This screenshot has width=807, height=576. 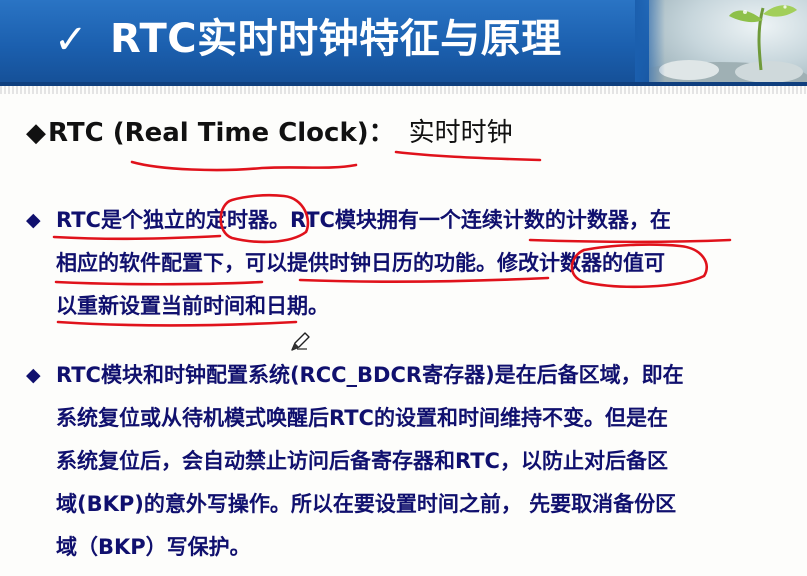 I want to click on heading-term: 实时时钟, so click(x=460, y=133).